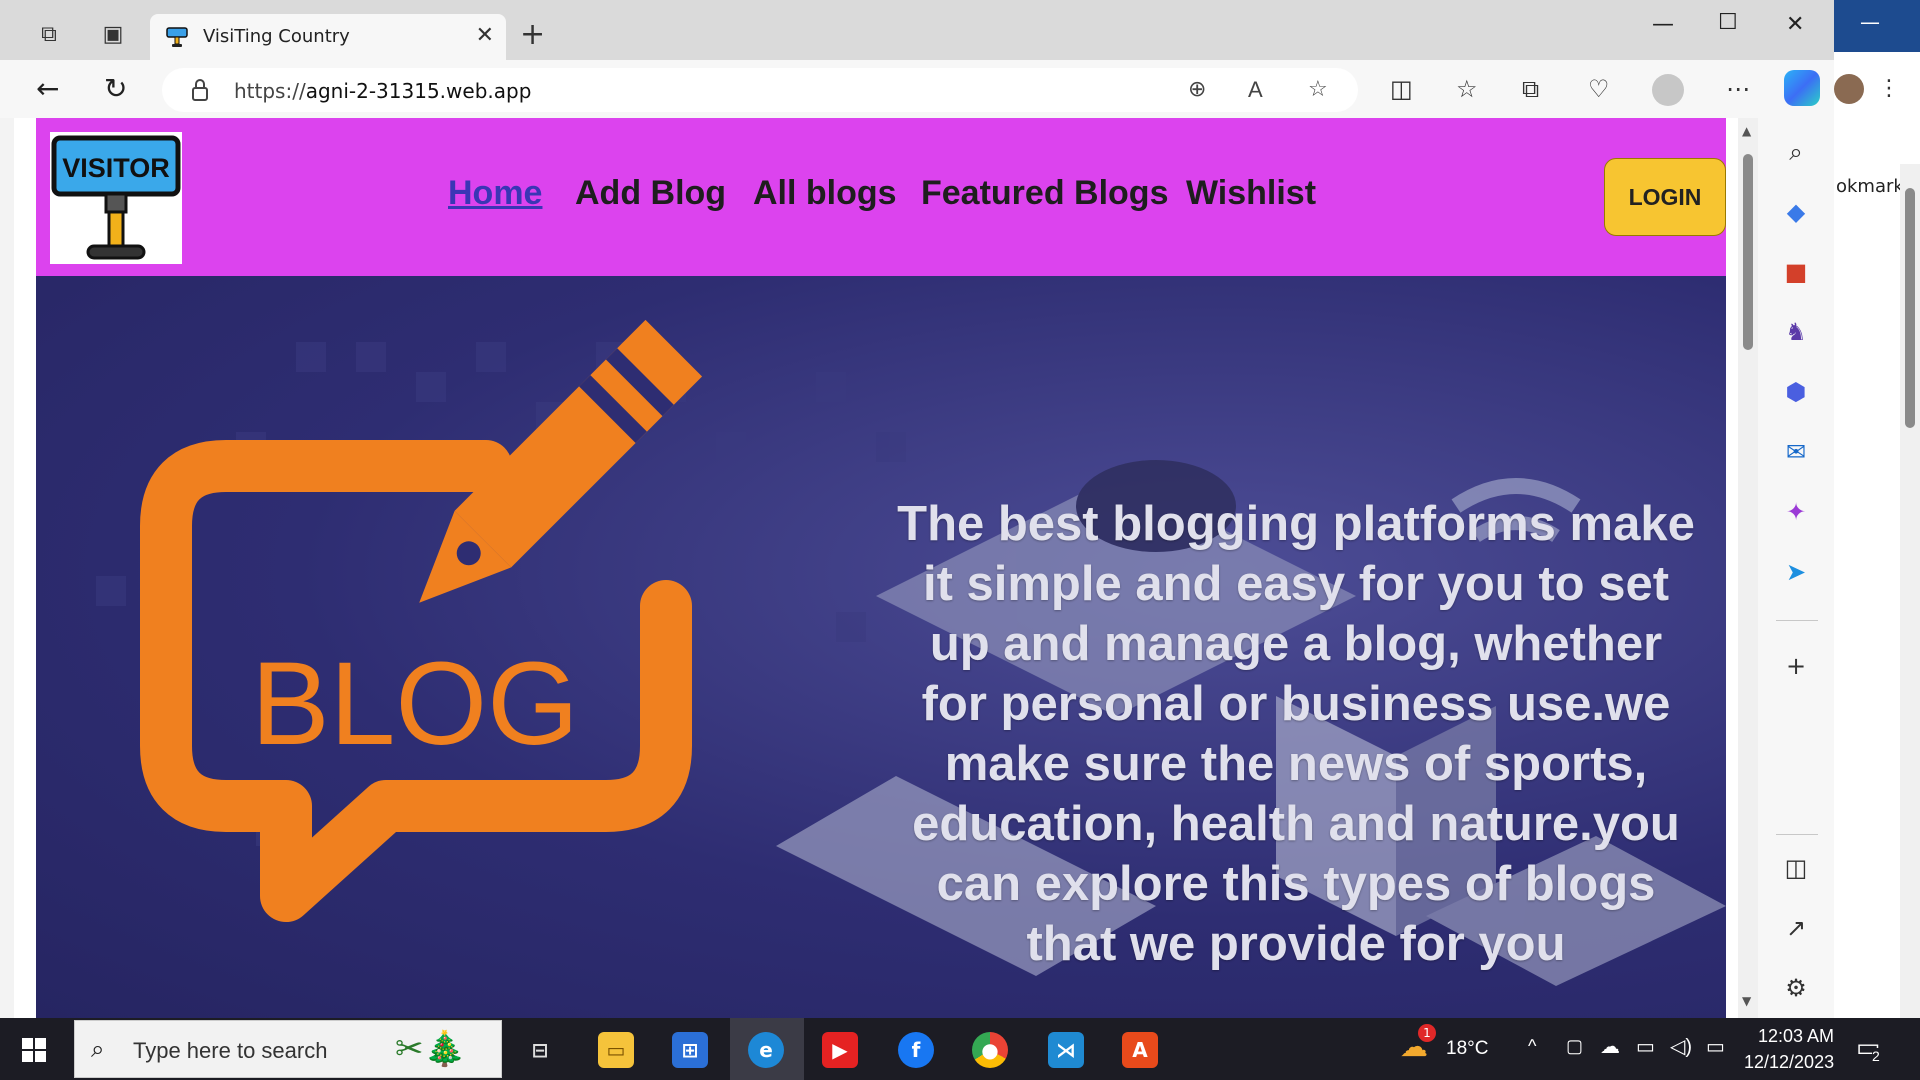 This screenshot has height=1080, width=1920. Describe the element at coordinates (1796, 928) in the screenshot. I see `open-external-icon: ↗` at that location.